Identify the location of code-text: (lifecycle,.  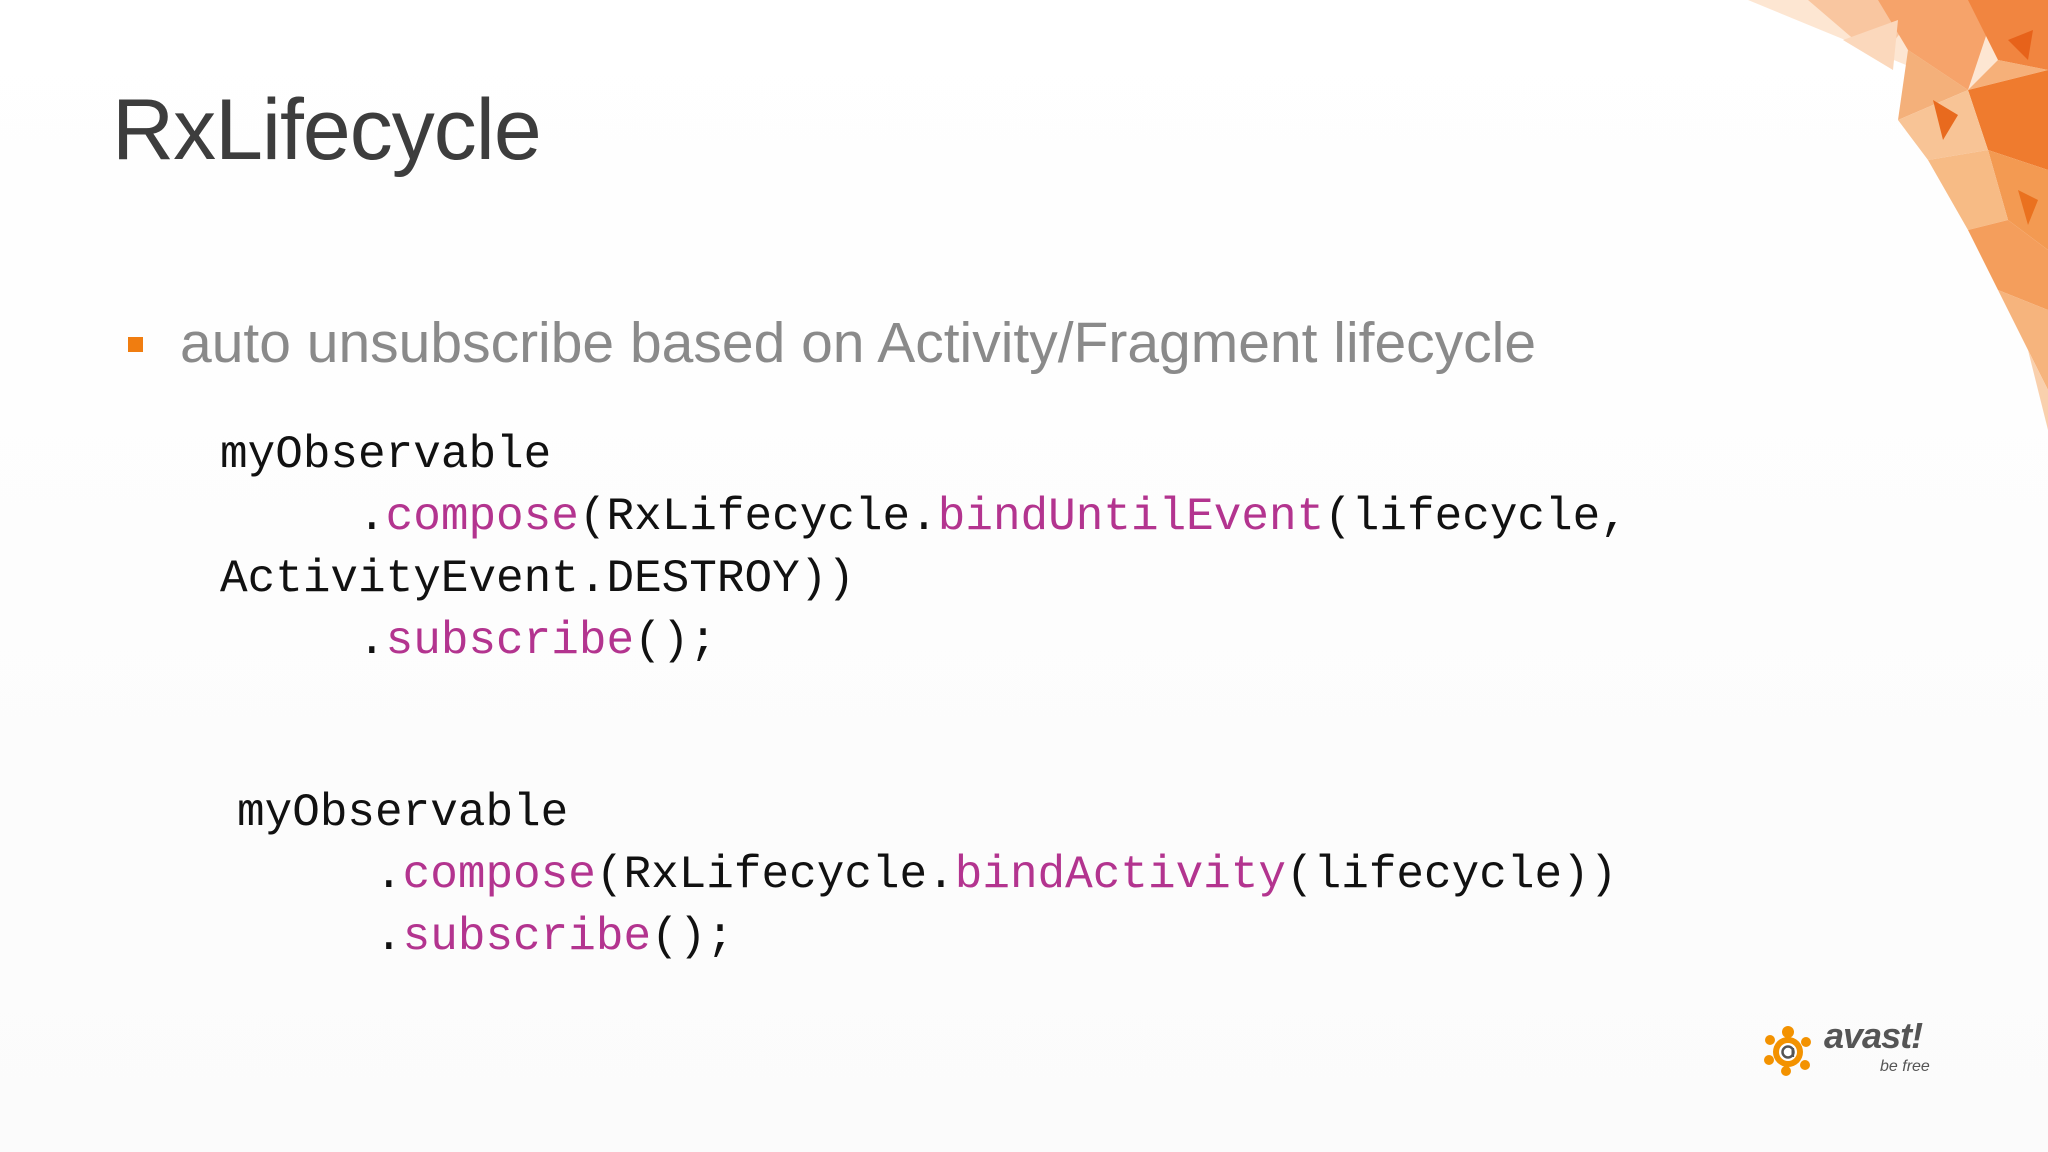
(1476, 517).